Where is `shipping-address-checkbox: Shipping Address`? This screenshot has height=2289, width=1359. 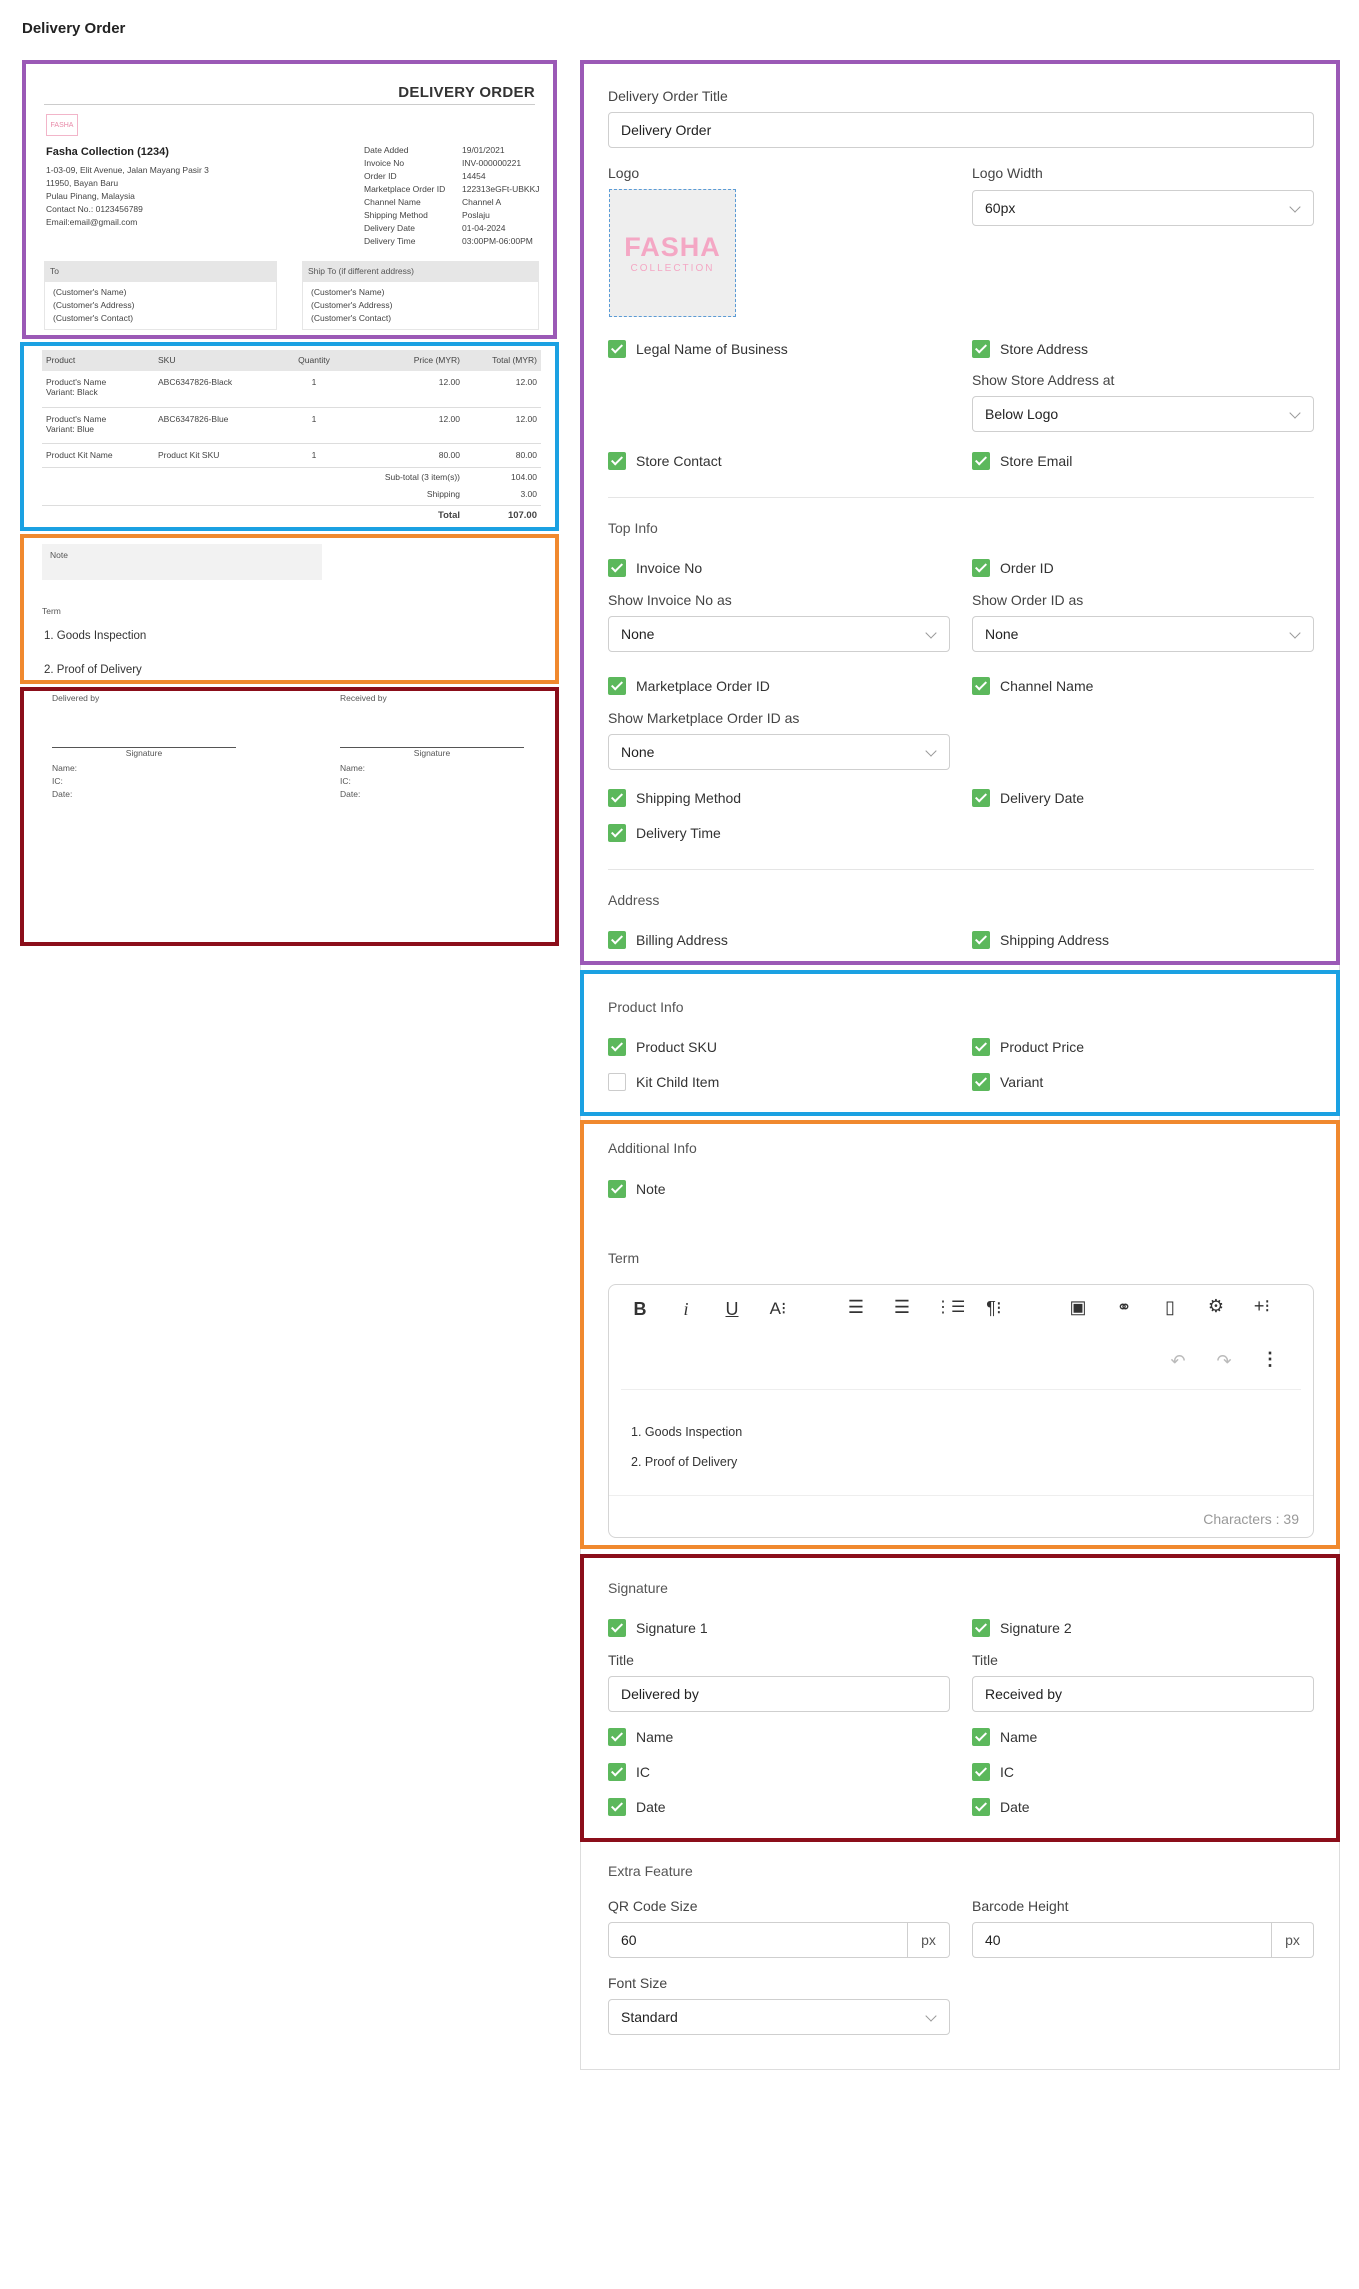
shipping-address-checkbox: Shipping Address is located at coordinates (1040, 940).